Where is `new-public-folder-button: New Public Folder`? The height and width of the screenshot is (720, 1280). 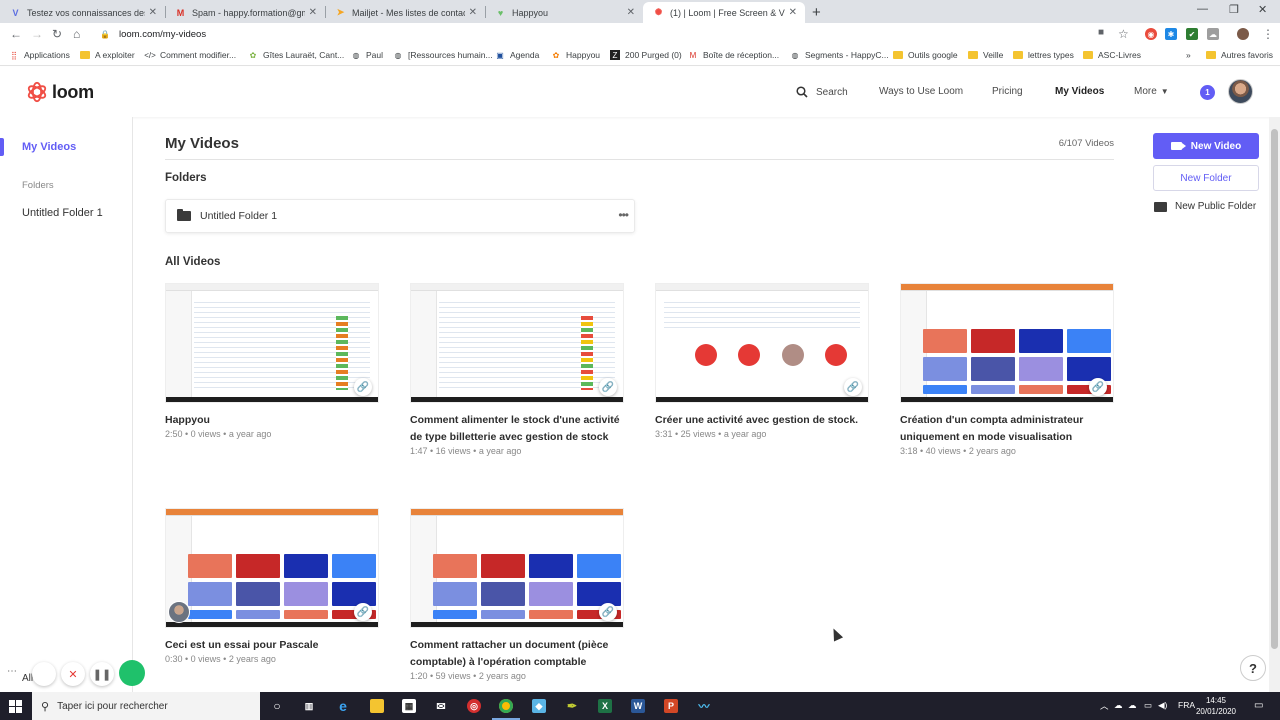 new-public-folder-button: New Public Folder is located at coordinates (1205, 206).